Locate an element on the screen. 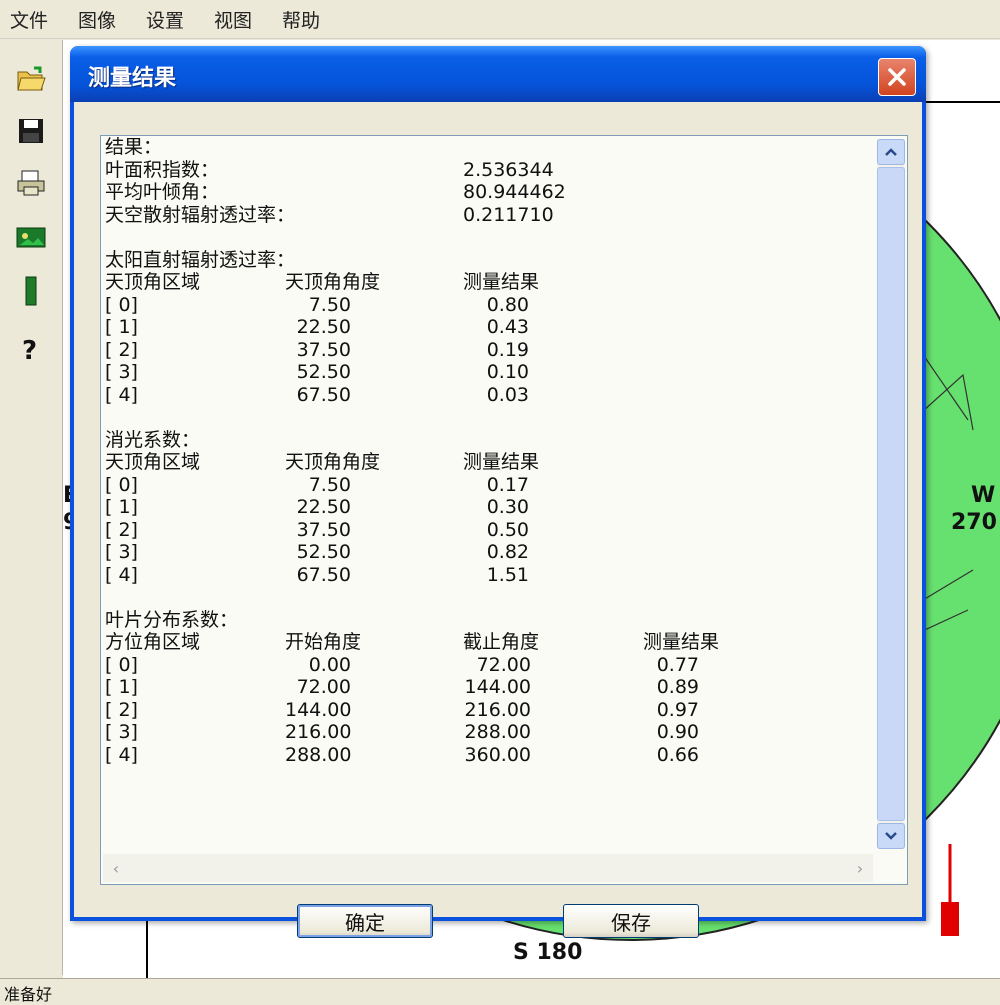  chevron-right-icon: › is located at coordinates (860, 868).